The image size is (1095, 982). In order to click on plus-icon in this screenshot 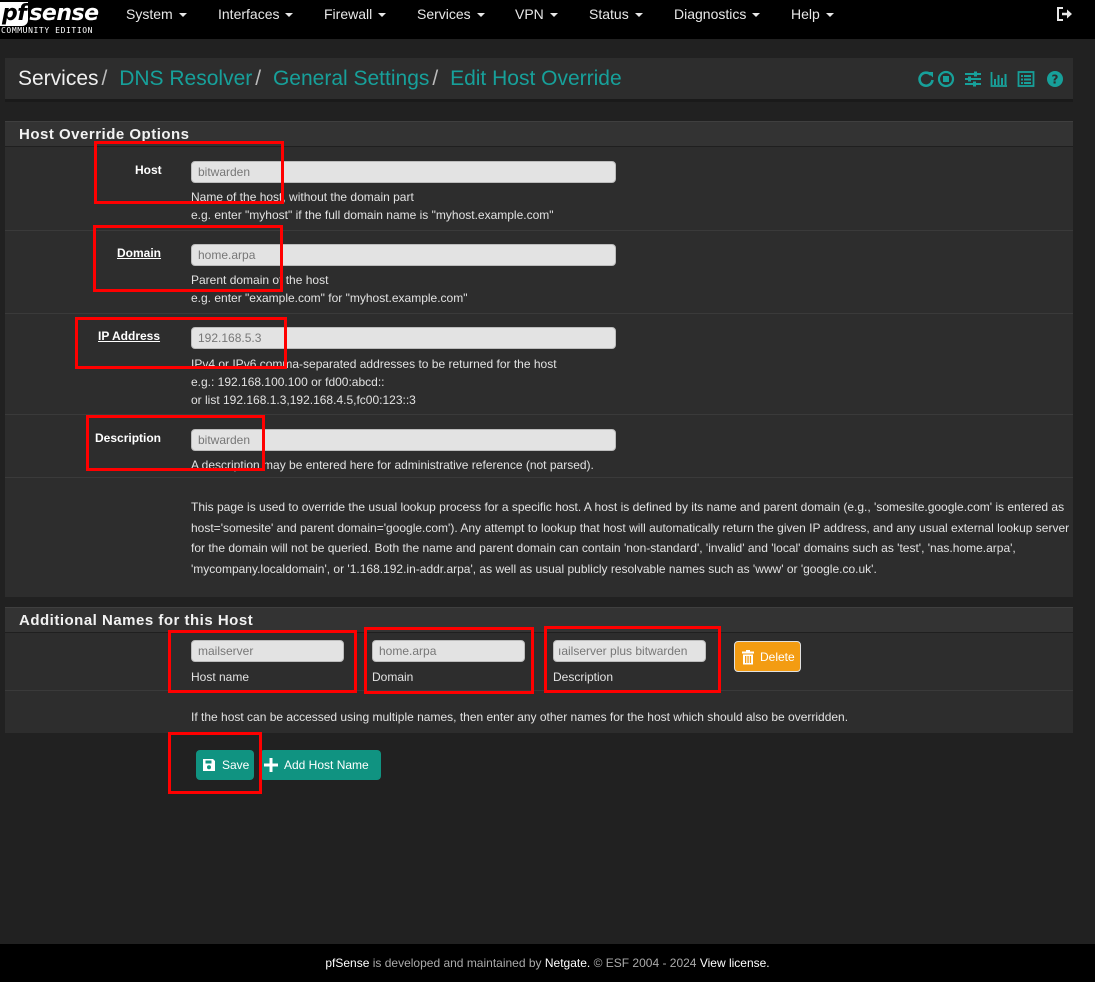, I will do `click(271, 765)`.